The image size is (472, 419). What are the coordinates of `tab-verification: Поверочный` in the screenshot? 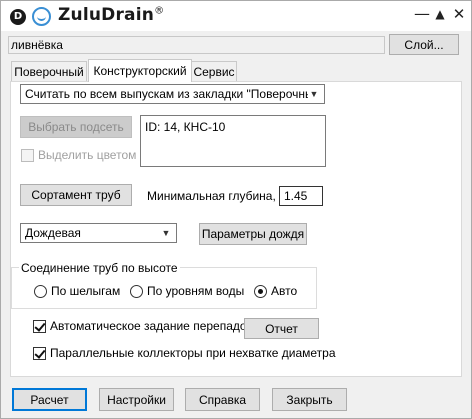 It's located at (49, 71).